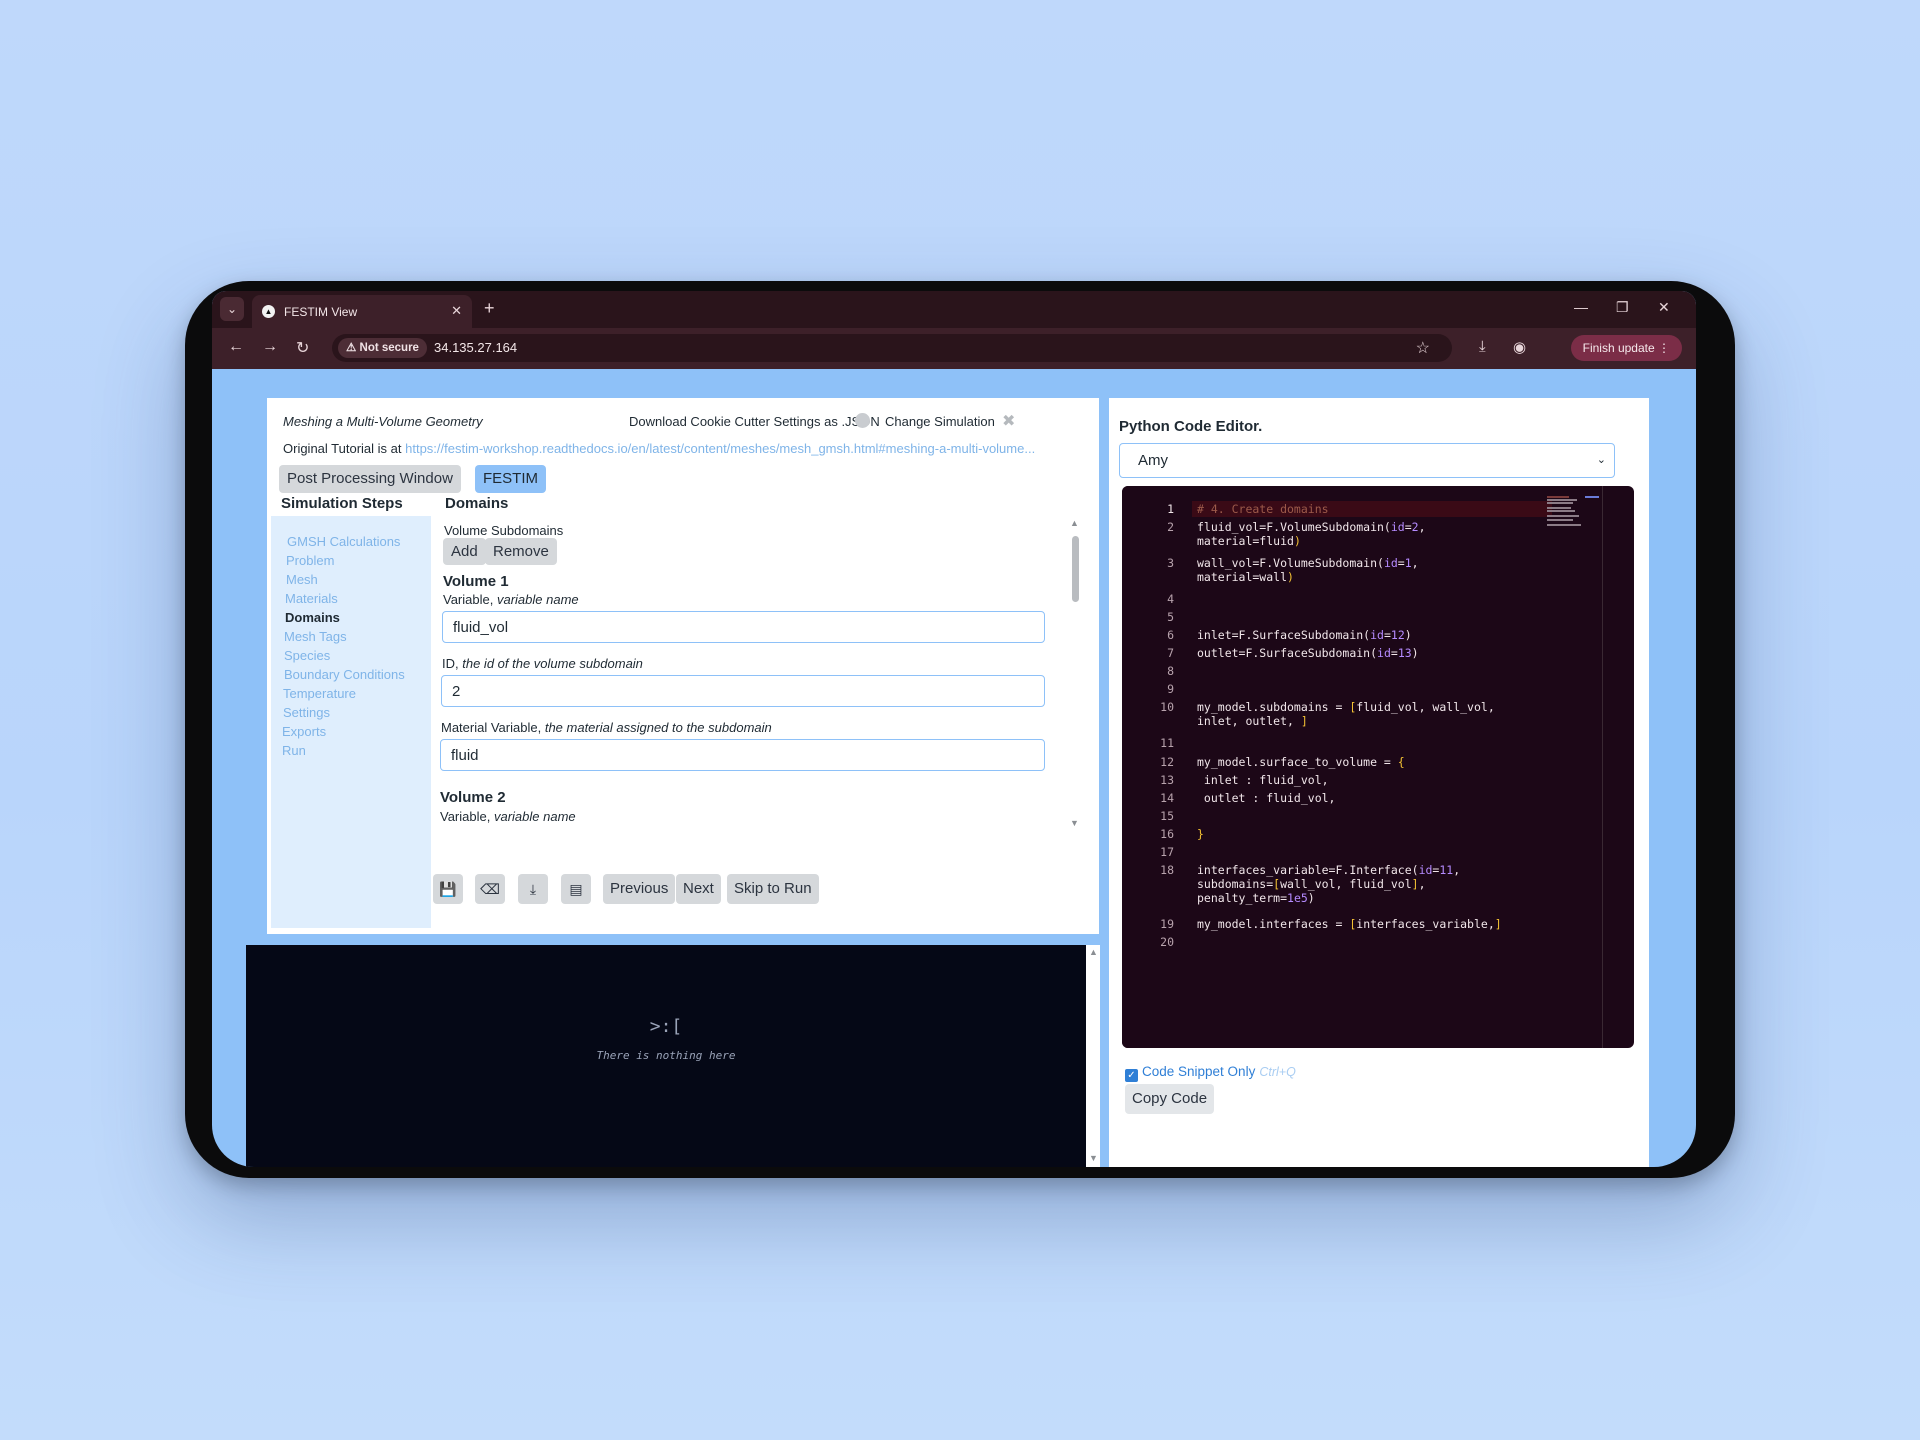  Describe the element at coordinates (1592, 497) in the screenshot. I see `minimap-viewport` at that location.